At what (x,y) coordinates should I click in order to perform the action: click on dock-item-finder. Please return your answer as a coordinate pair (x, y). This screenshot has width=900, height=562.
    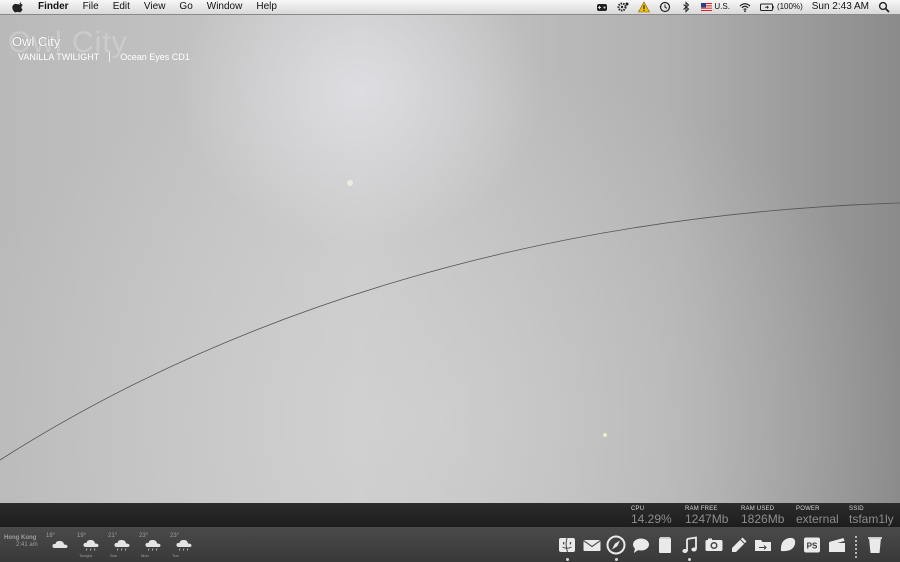
    Looking at the image, I should click on (567, 547).